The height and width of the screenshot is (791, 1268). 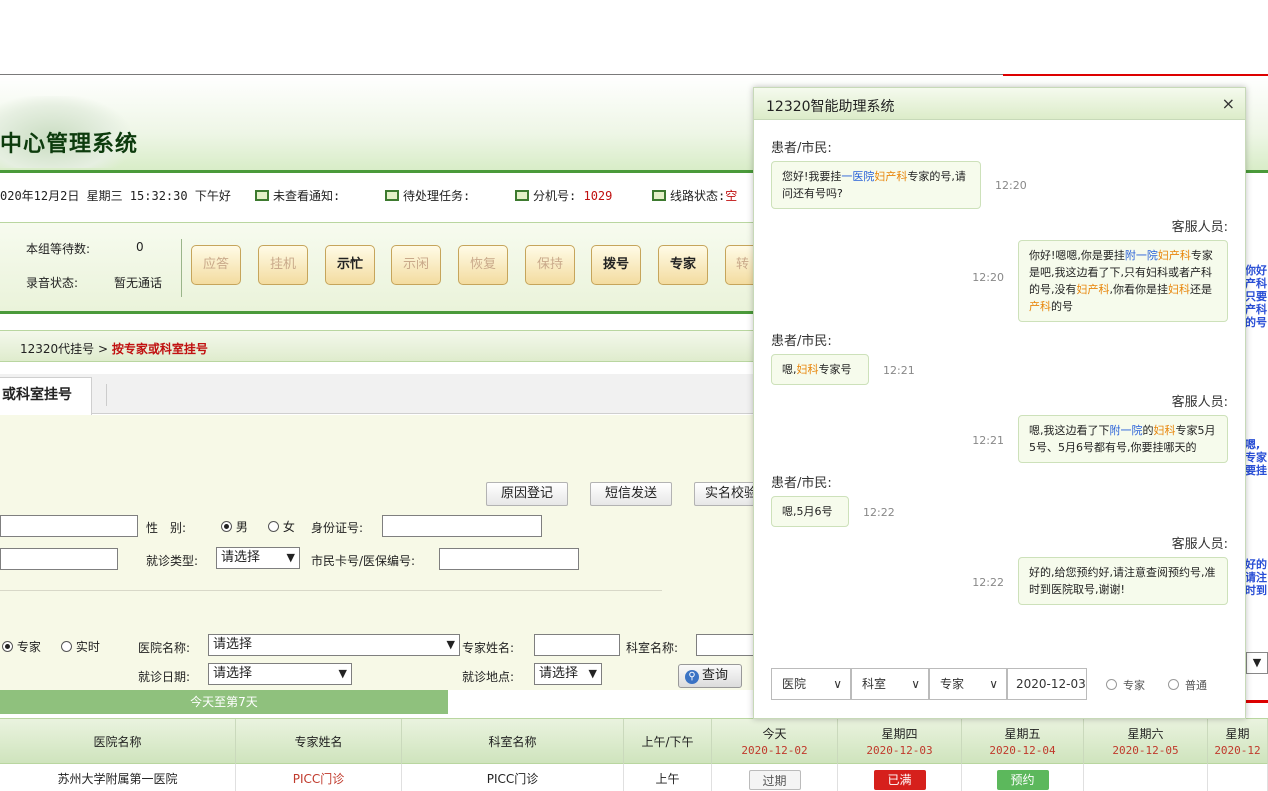 I want to click on header-label: 星期五, so click(x=1022, y=734).